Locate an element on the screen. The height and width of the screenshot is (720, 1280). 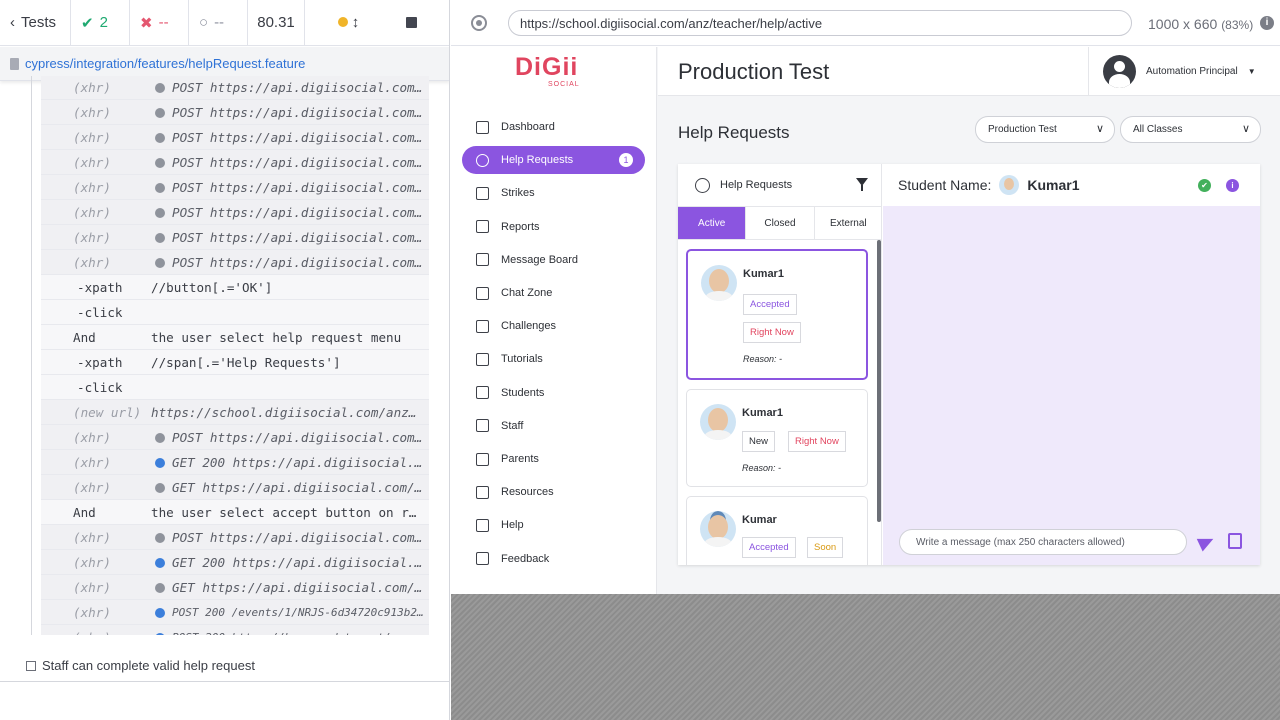
student-avatar is located at coordinates (718, 422).